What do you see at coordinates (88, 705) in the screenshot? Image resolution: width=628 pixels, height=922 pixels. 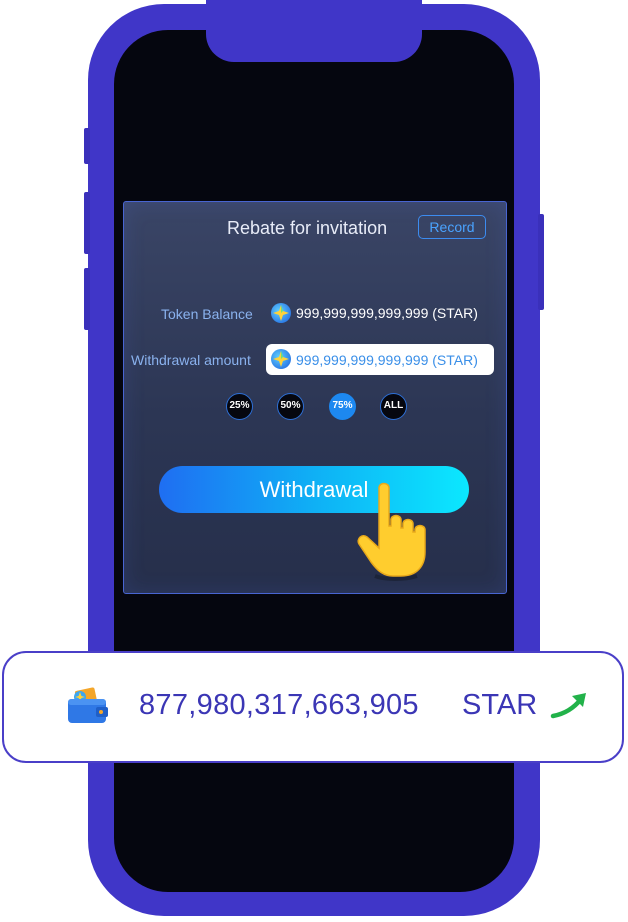 I see `wallet-icon` at bounding box center [88, 705].